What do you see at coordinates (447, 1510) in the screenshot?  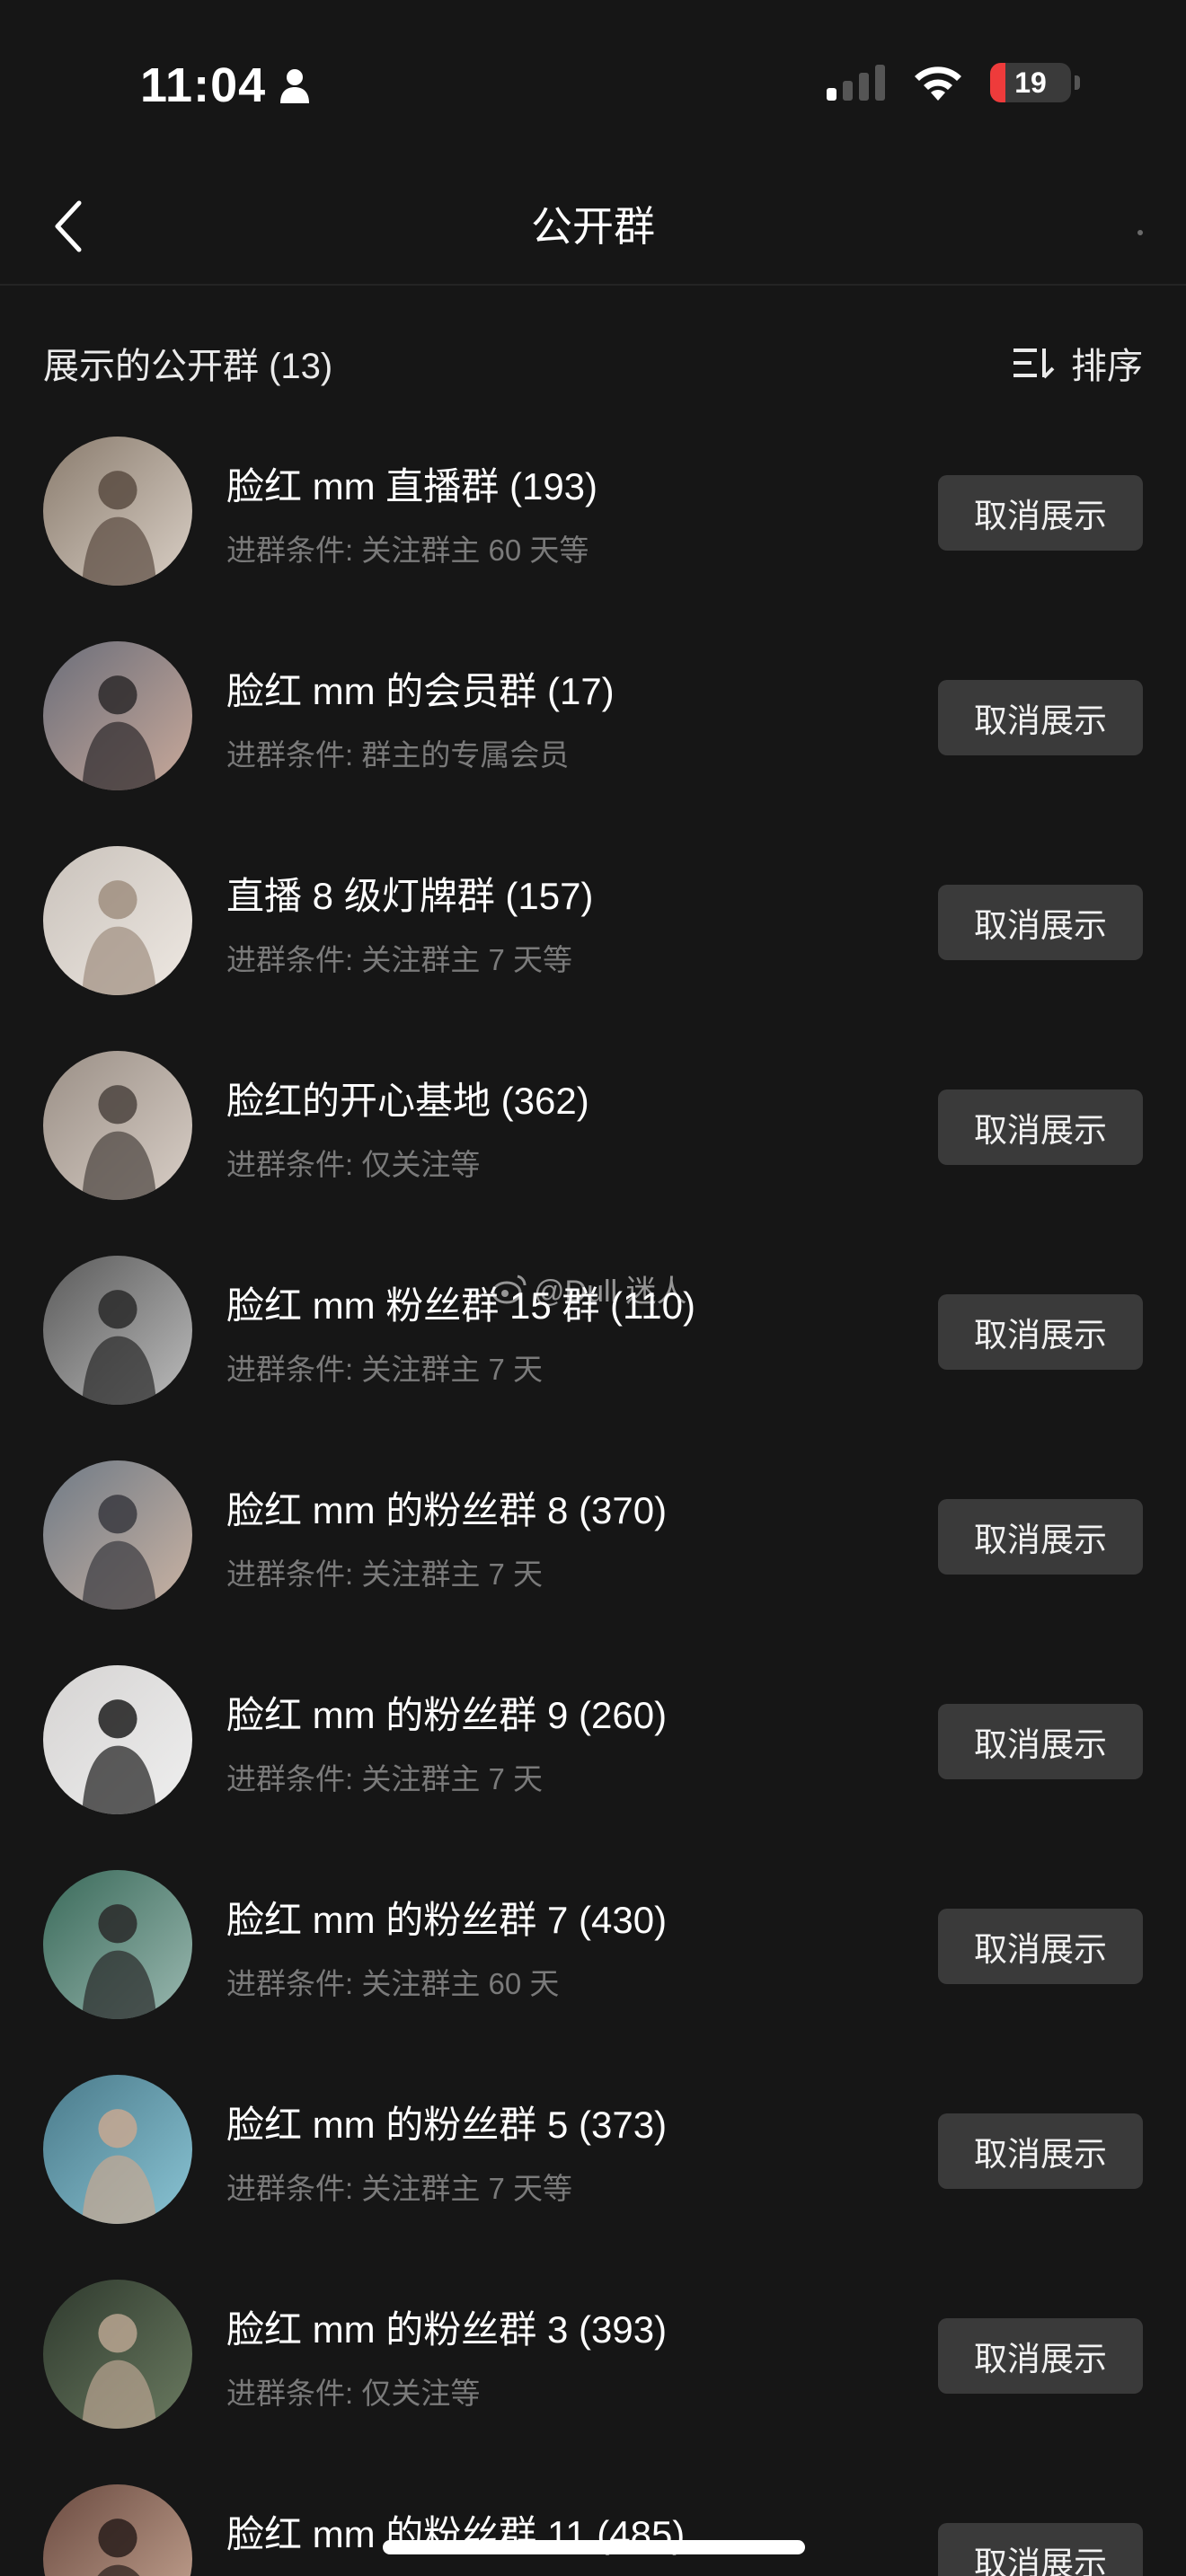 I see `group-name: 脸红 mm 的粉丝群 8 (370)` at bounding box center [447, 1510].